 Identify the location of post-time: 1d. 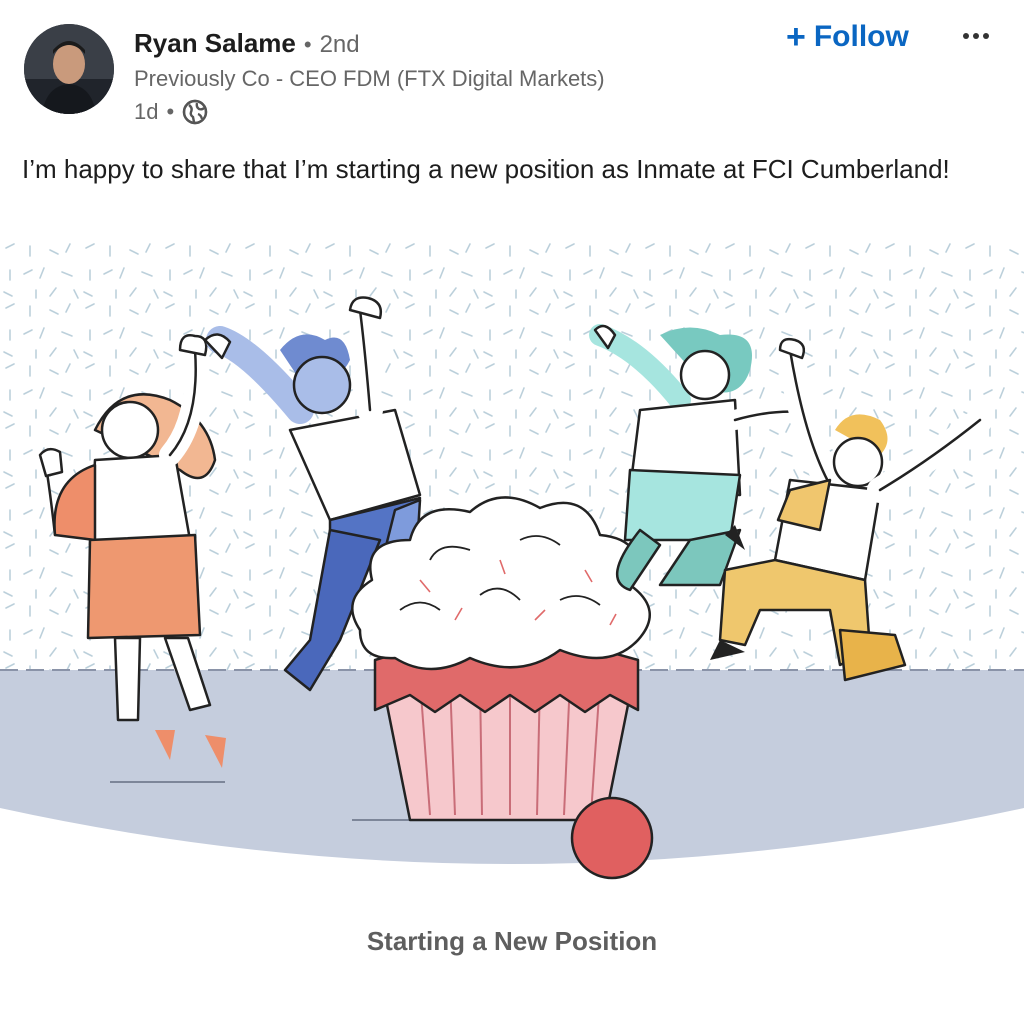
(146, 111).